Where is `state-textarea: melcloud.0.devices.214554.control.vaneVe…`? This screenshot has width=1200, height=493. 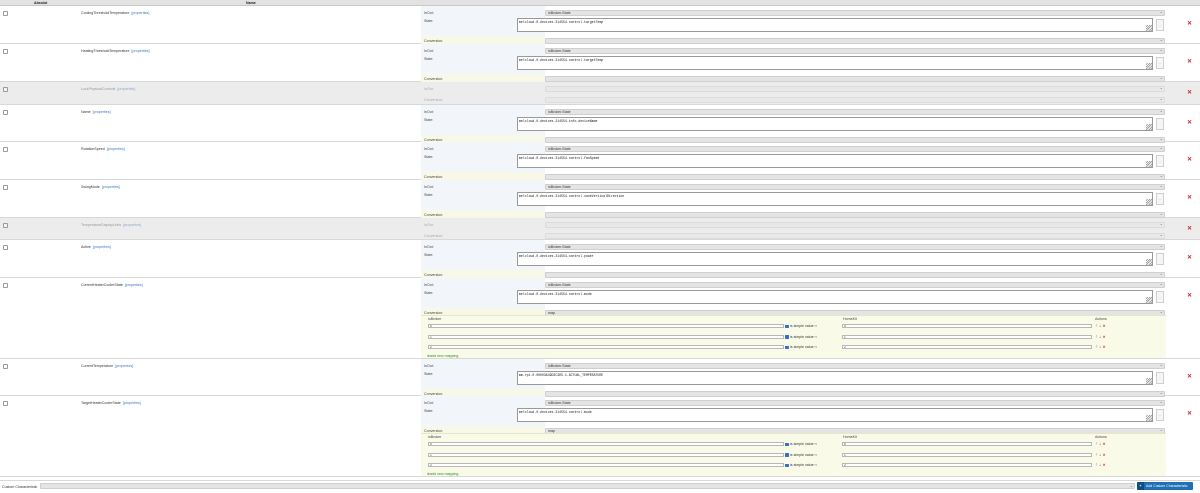 state-textarea: melcloud.0.devices.214554.control.vaneVe… is located at coordinates (835, 199).